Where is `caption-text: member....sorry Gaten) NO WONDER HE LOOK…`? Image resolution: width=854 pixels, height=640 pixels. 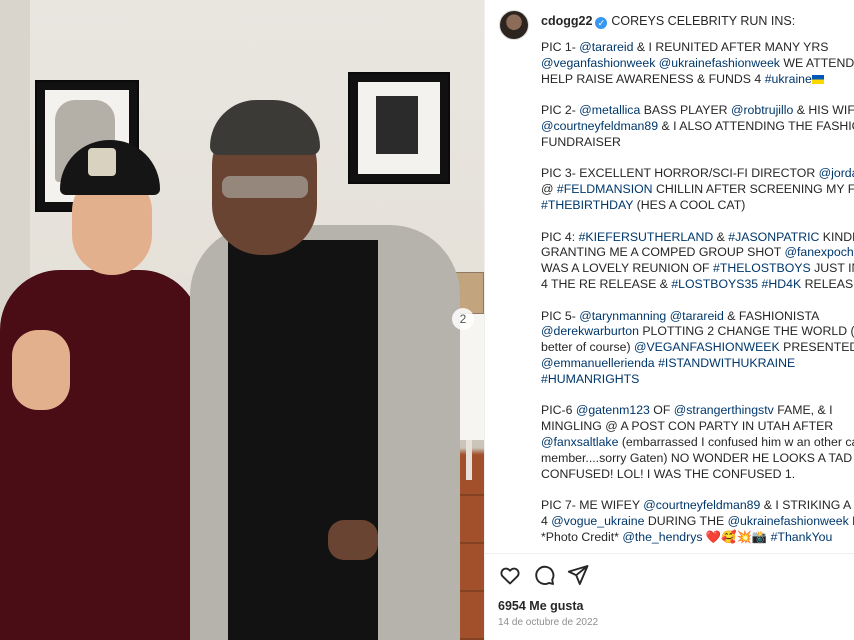 caption-text: member....sorry Gaten) NO WONDER HE LOOK… is located at coordinates (697, 457).